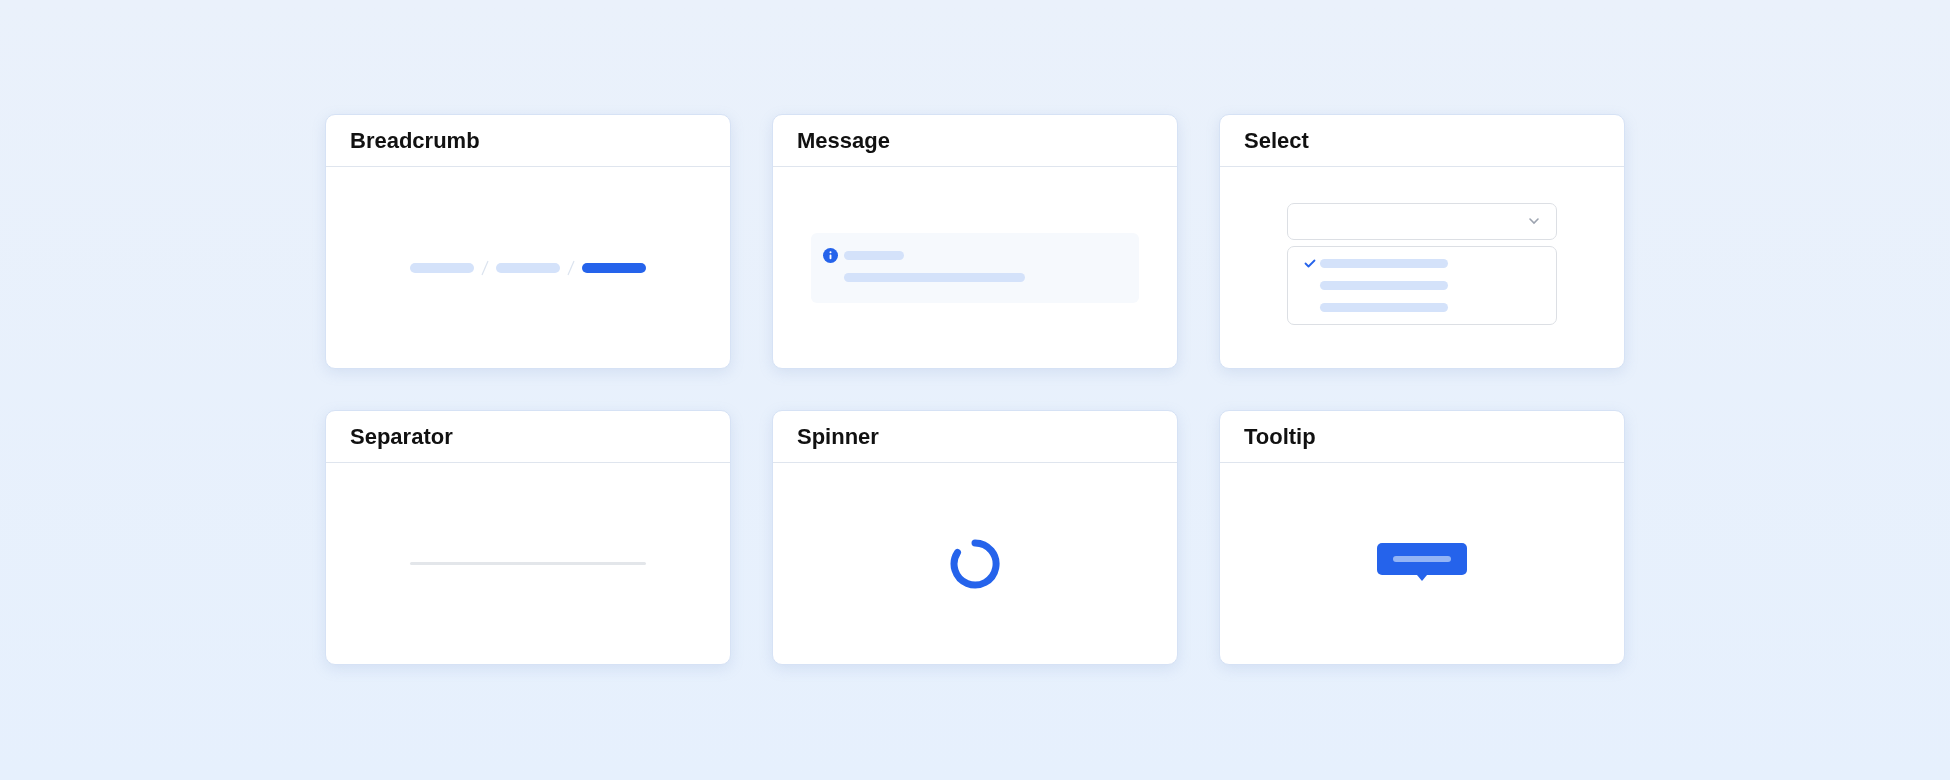 The image size is (1950, 780). What do you see at coordinates (843, 140) in the screenshot?
I see `card-title: Message` at bounding box center [843, 140].